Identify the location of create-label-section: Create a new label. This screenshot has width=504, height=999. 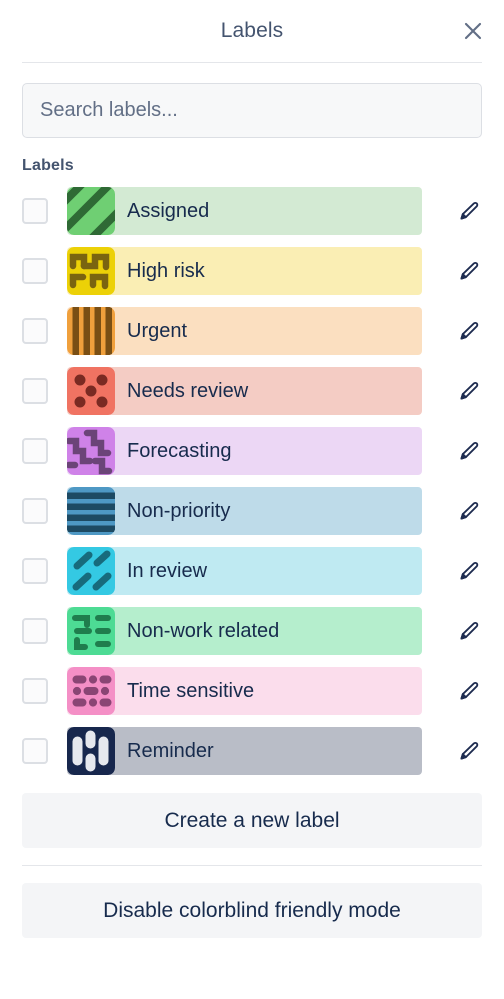
(252, 814).